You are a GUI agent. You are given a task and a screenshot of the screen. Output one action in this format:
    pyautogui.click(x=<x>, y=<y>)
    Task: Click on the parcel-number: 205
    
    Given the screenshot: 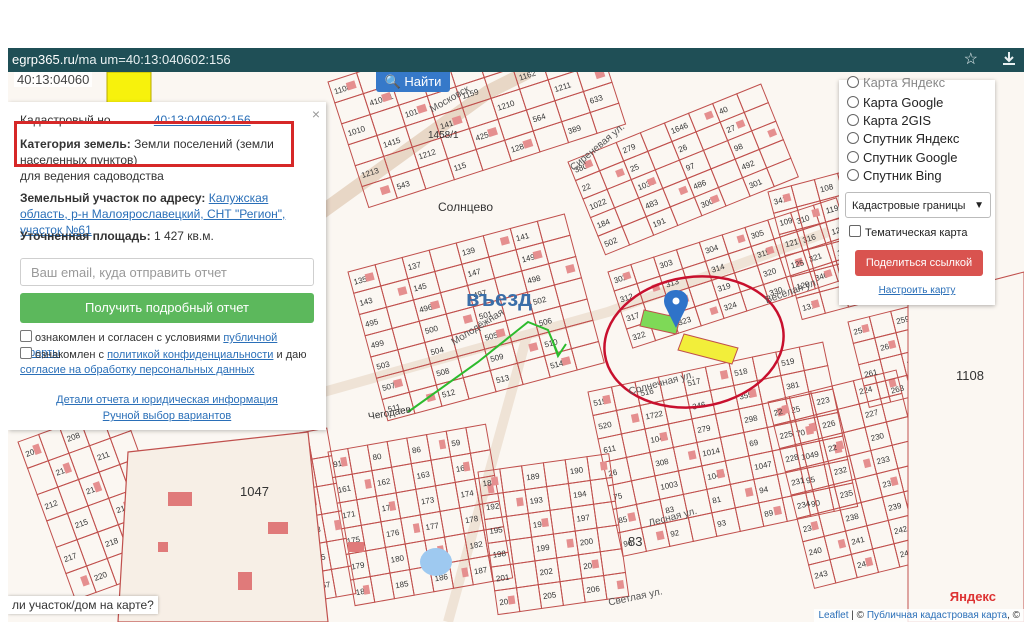 What is the action you would take?
    pyautogui.click(x=549, y=595)
    